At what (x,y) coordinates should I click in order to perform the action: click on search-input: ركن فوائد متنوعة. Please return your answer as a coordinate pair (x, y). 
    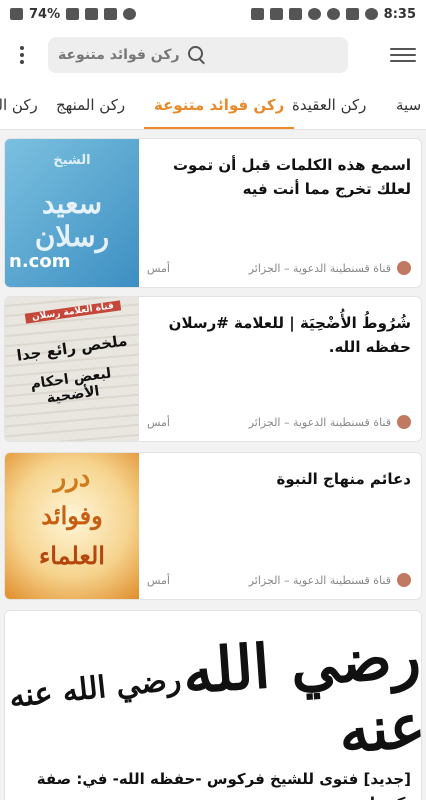
    Looking at the image, I should click on (119, 55).